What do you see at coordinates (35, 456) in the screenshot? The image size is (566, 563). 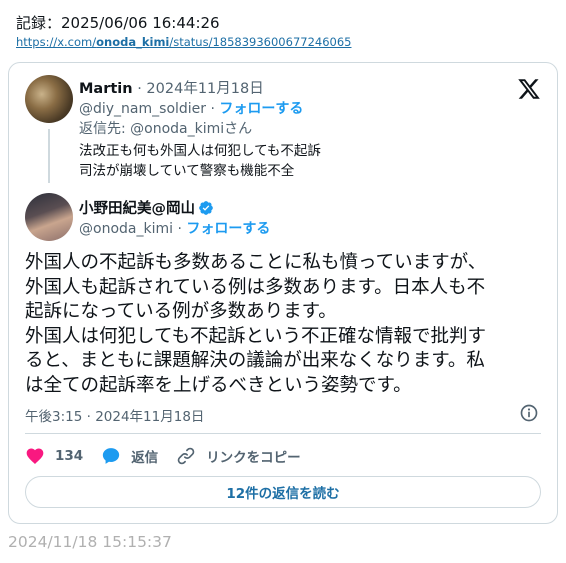 I see `heart-icon` at bounding box center [35, 456].